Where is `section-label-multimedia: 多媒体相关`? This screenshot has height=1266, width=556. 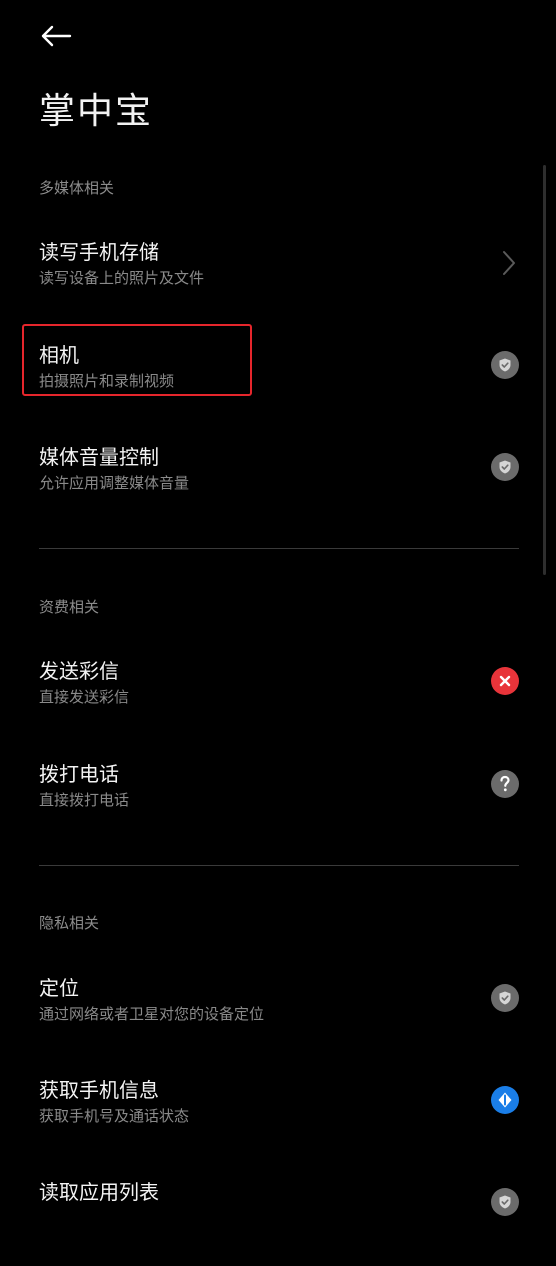
section-label-multimedia: 多媒体相关 is located at coordinates (77, 188).